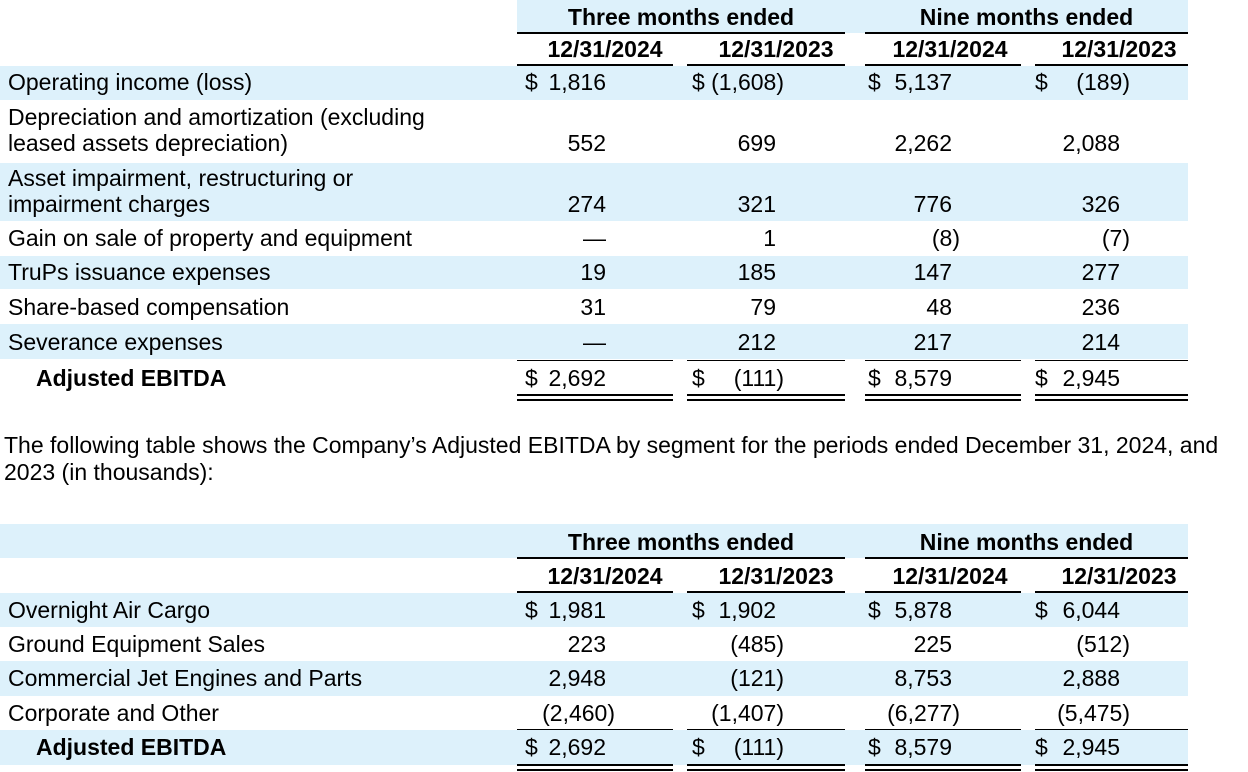  Describe the element at coordinates (747, 610) in the screenshot. I see `value-cell: 1,902` at that location.